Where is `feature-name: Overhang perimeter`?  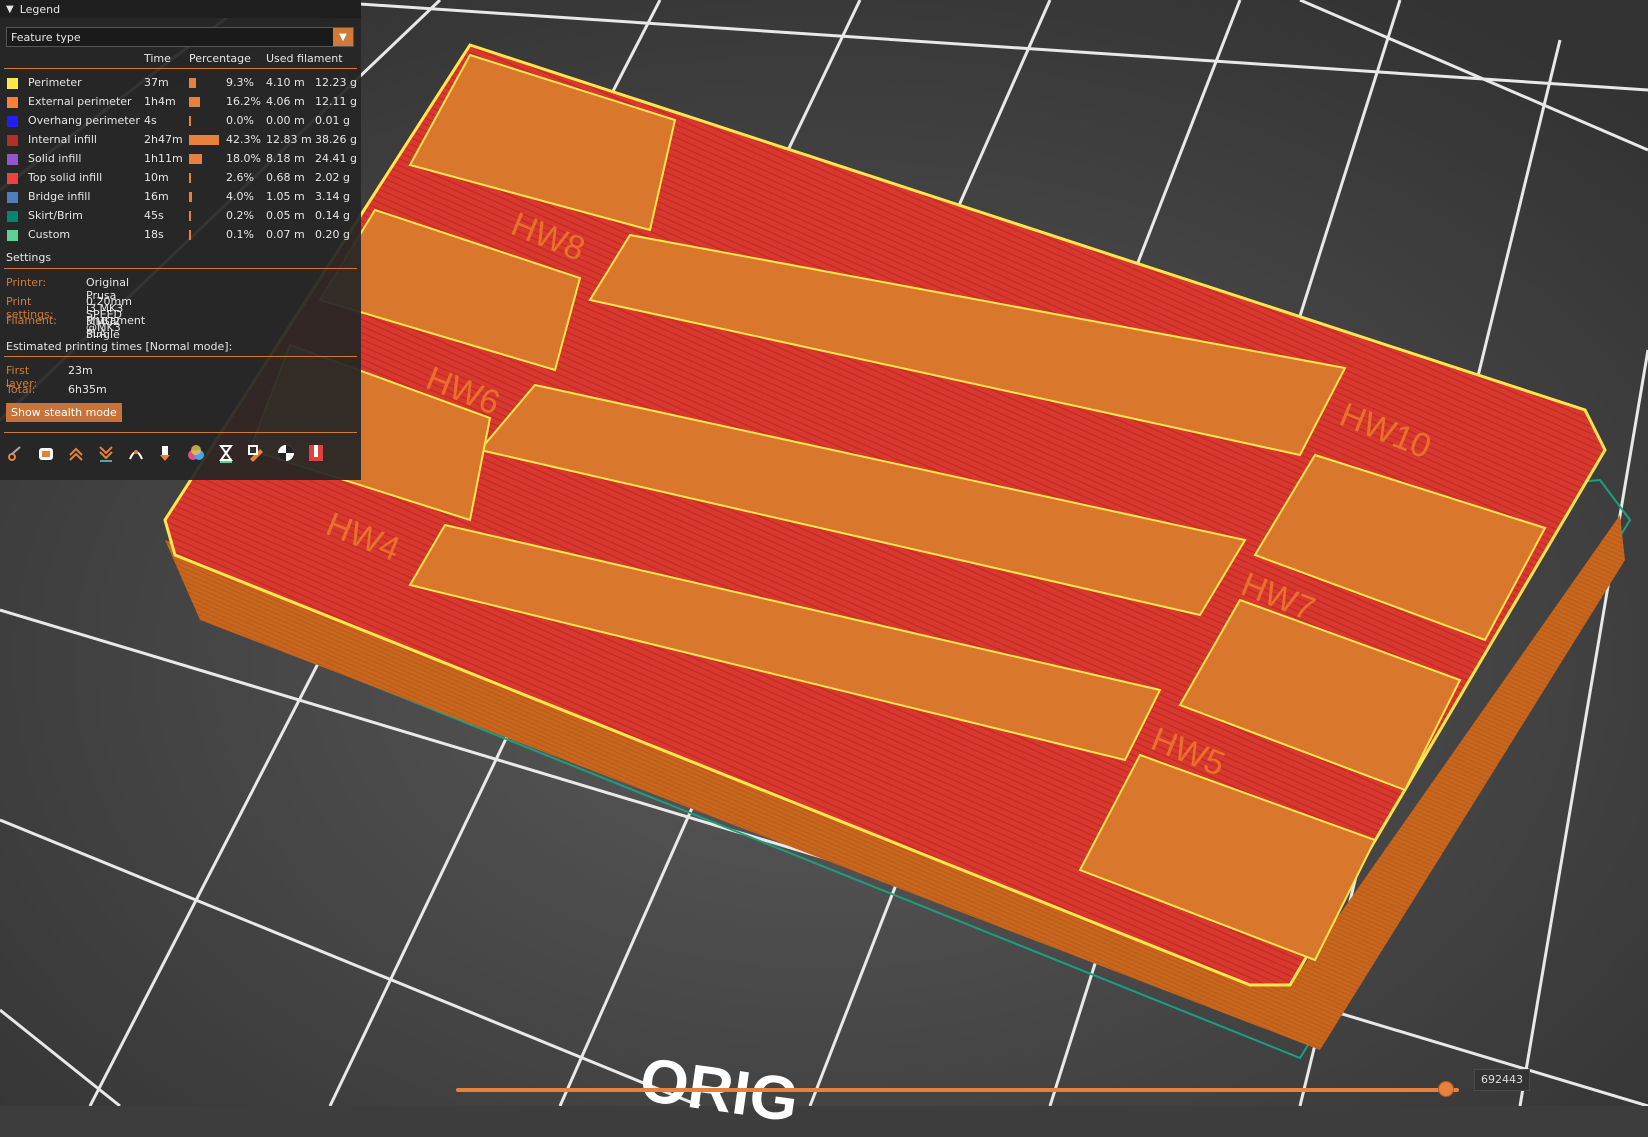 feature-name: Overhang perimeter is located at coordinates (84, 120).